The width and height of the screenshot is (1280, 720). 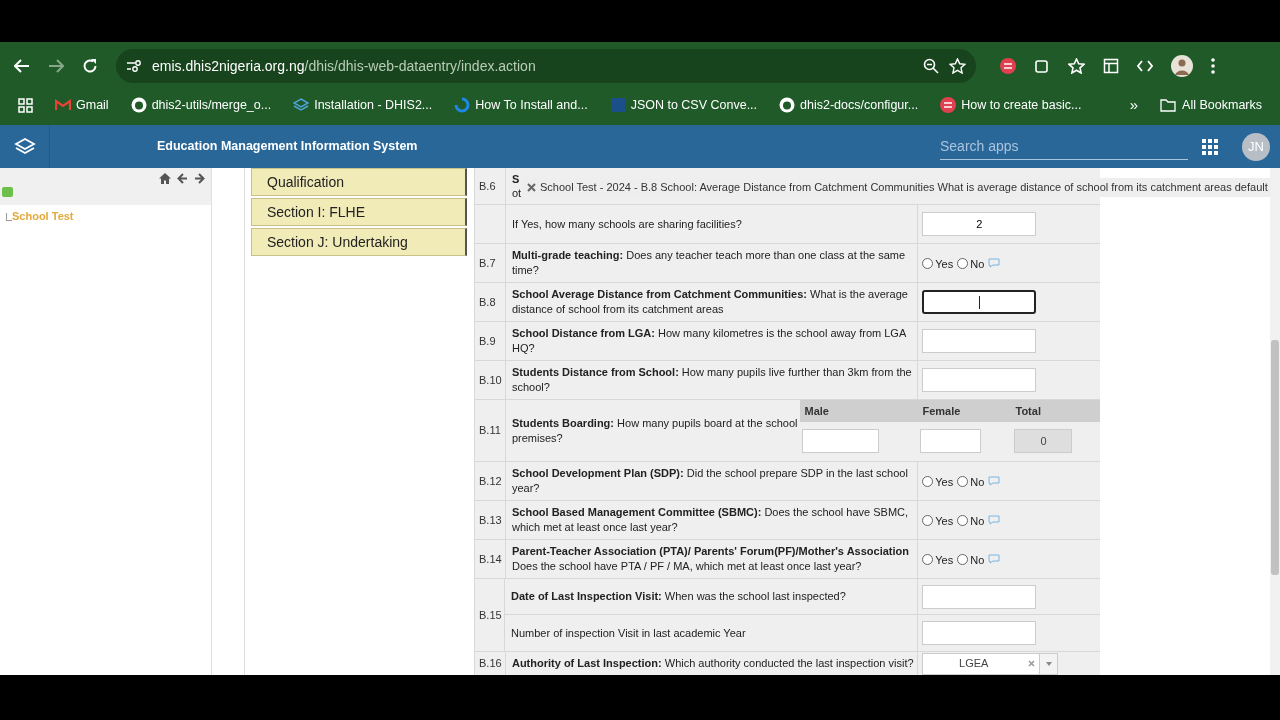 What do you see at coordinates (301, 105) in the screenshot?
I see `layers-icon` at bounding box center [301, 105].